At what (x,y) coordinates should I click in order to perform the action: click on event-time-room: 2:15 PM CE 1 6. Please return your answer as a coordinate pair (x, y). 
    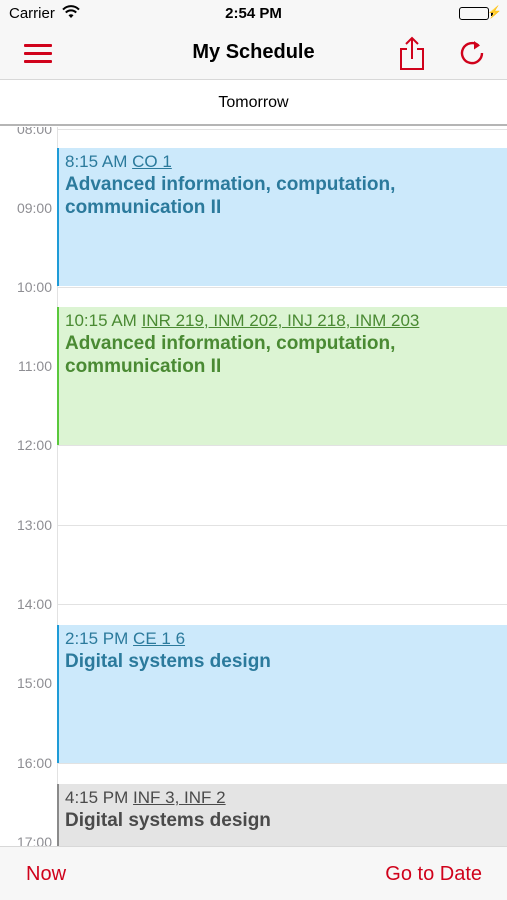
    Looking at the image, I should click on (286, 639).